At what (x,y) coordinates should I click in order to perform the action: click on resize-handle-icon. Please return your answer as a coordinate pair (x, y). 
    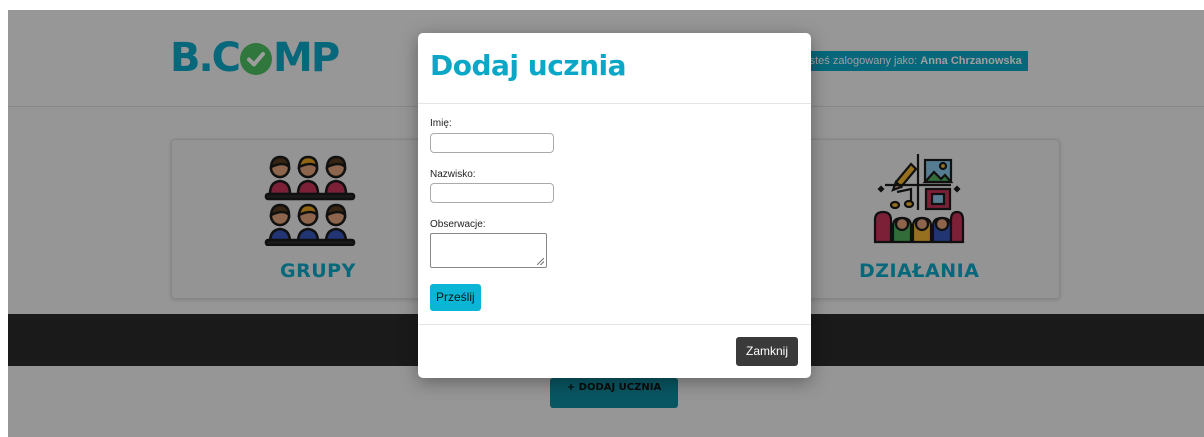
    Looking at the image, I should click on (540, 261).